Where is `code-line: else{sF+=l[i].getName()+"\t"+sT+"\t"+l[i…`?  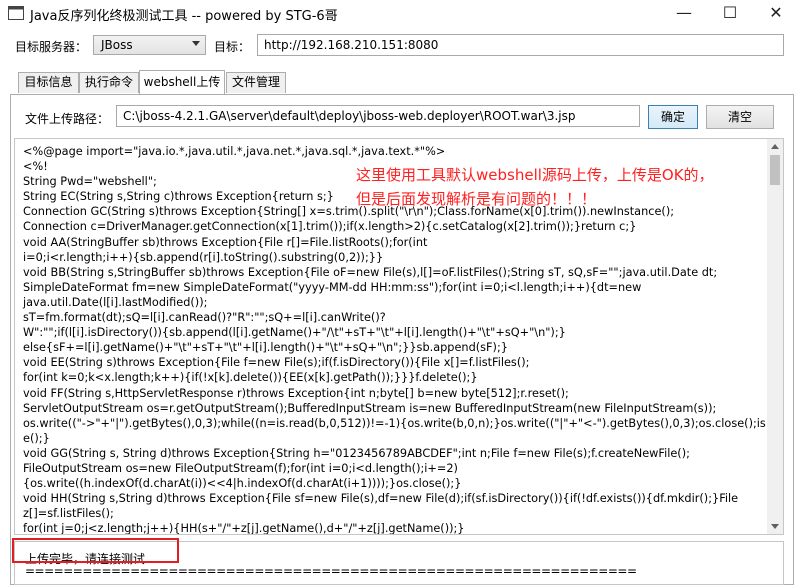 code-line: else{sF+=l[i].getName()+"\t"+sT+"\t"+l[i… is located at coordinates (265, 348).